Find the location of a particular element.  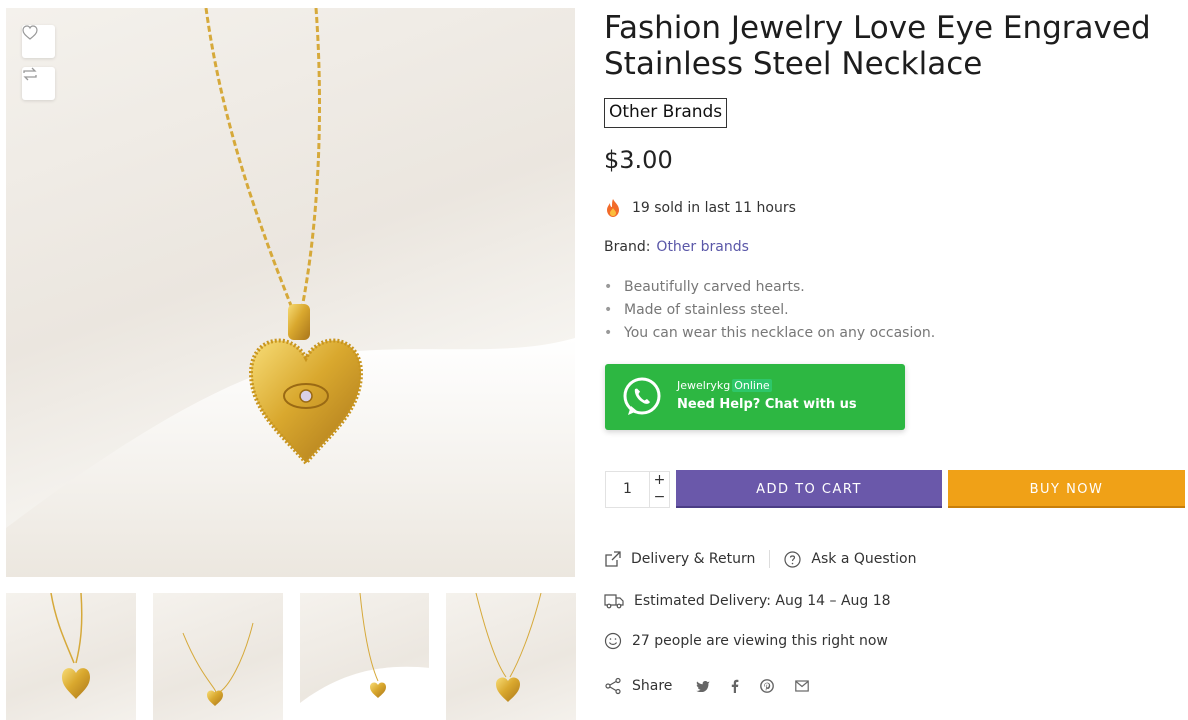

add-to-cart-button: ADD TO CART is located at coordinates (809, 489).